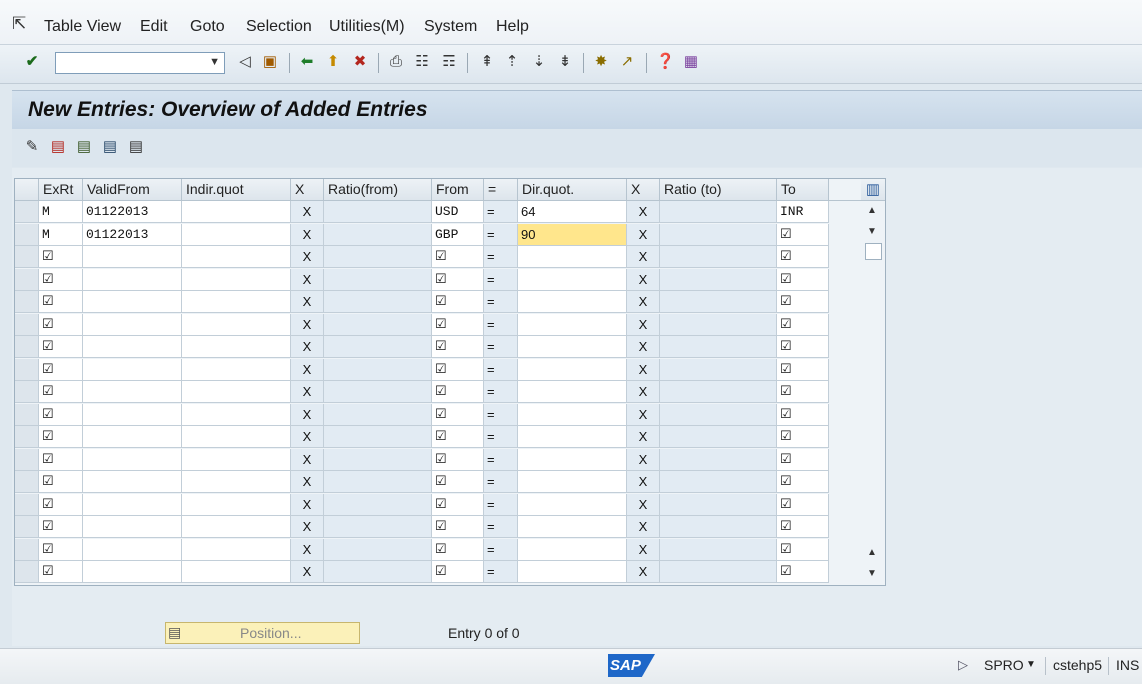 Image resolution: width=1142 pixels, height=684 pixels. What do you see at coordinates (963, 665) in the screenshot?
I see `status-expand-icon: ▷` at bounding box center [963, 665].